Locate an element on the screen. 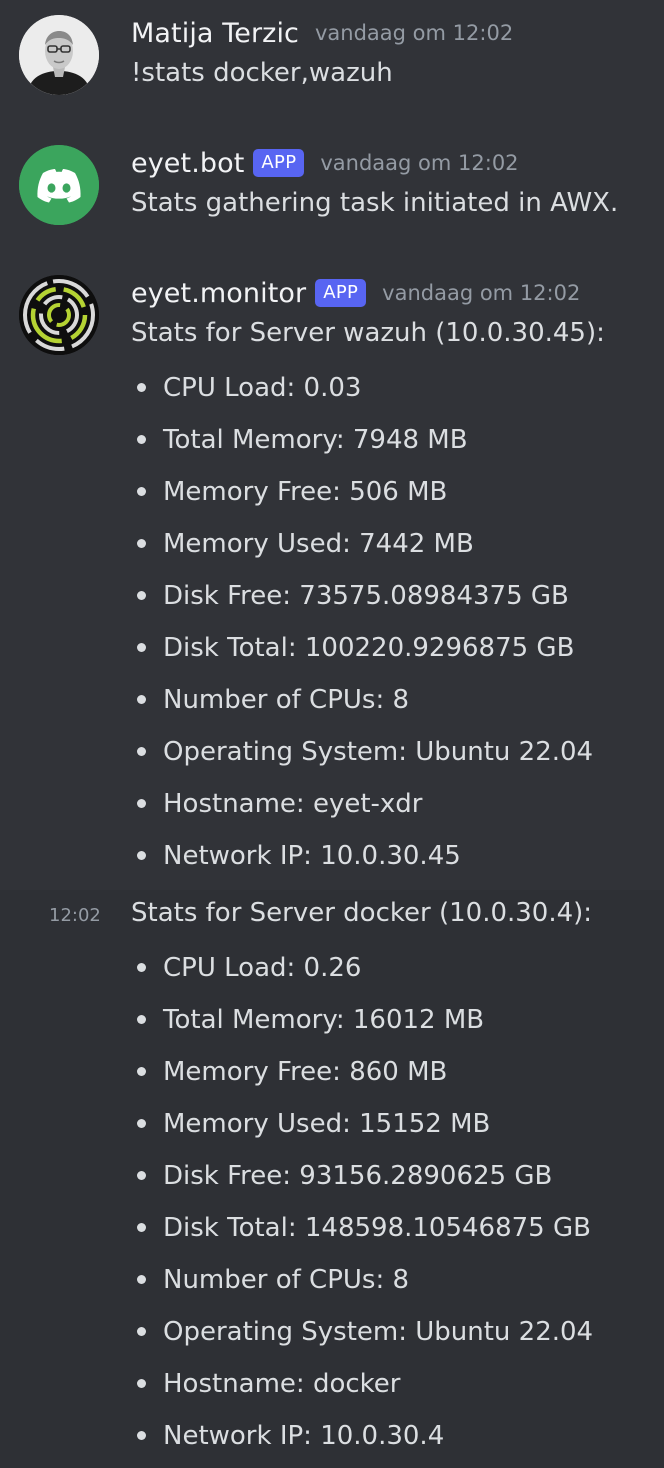 Image resolution: width=664 pixels, height=1468 pixels. person-photo-avatar is located at coordinates (59, 55).